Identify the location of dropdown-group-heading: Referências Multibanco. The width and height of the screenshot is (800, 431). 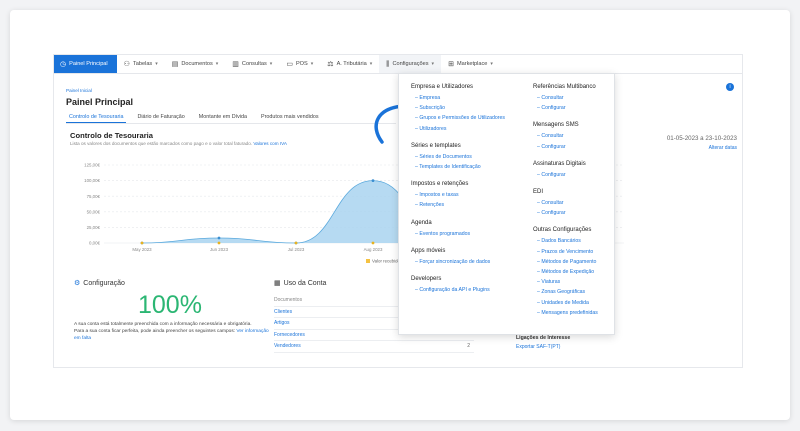
(564, 87).